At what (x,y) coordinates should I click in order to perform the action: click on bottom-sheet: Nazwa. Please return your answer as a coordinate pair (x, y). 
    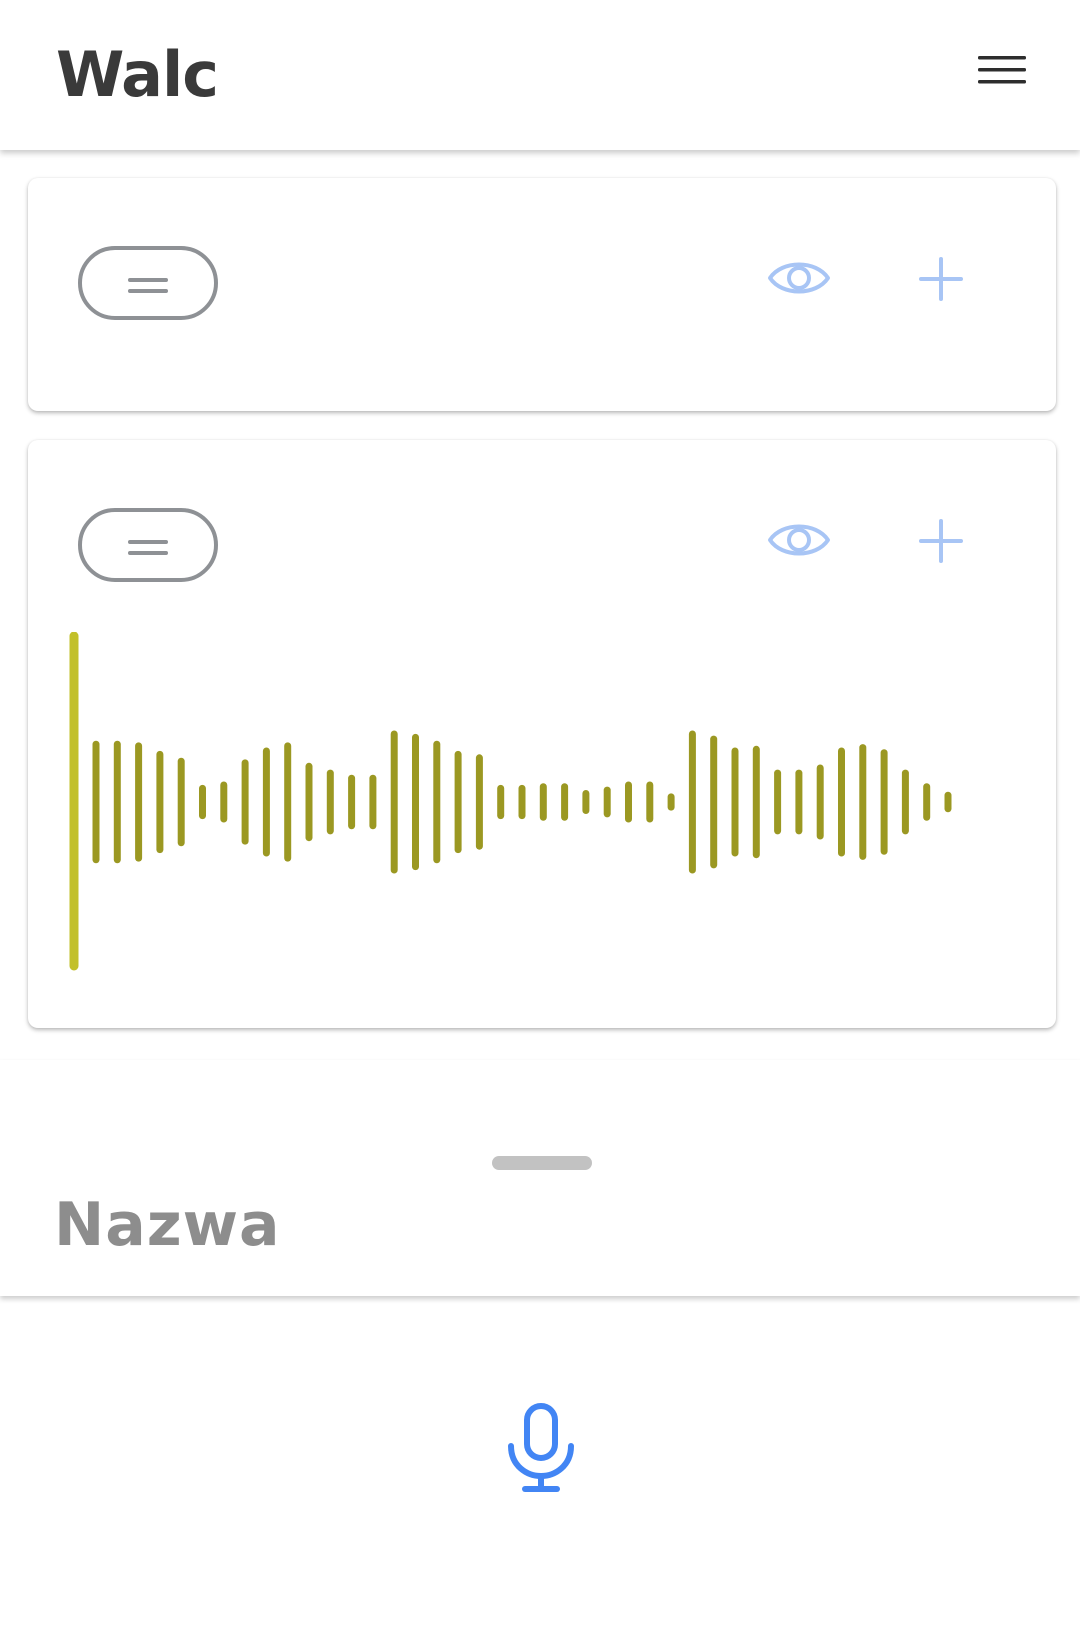
    Looking at the image, I should click on (540, 1178).